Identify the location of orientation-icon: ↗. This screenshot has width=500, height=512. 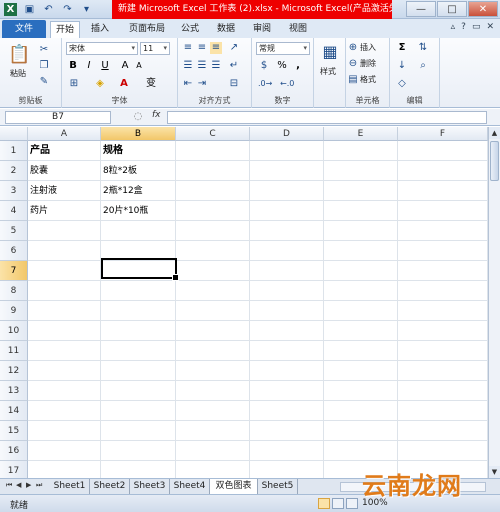
(234, 48).